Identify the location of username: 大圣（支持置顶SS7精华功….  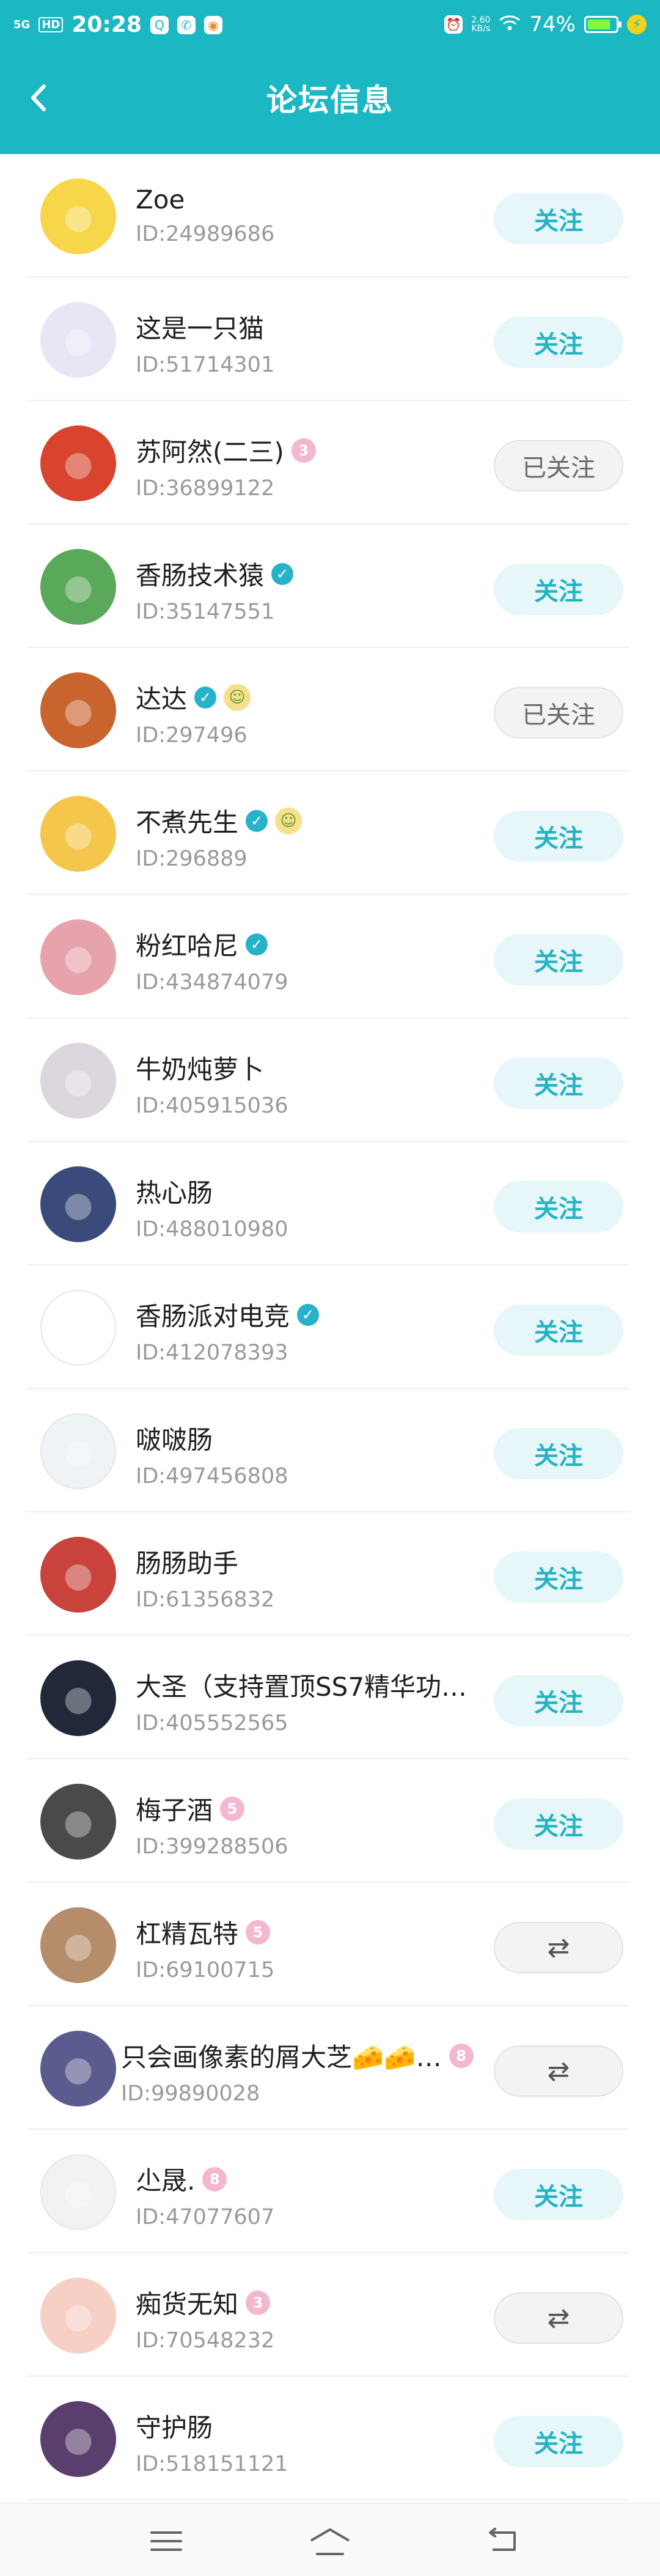
(302, 1685).